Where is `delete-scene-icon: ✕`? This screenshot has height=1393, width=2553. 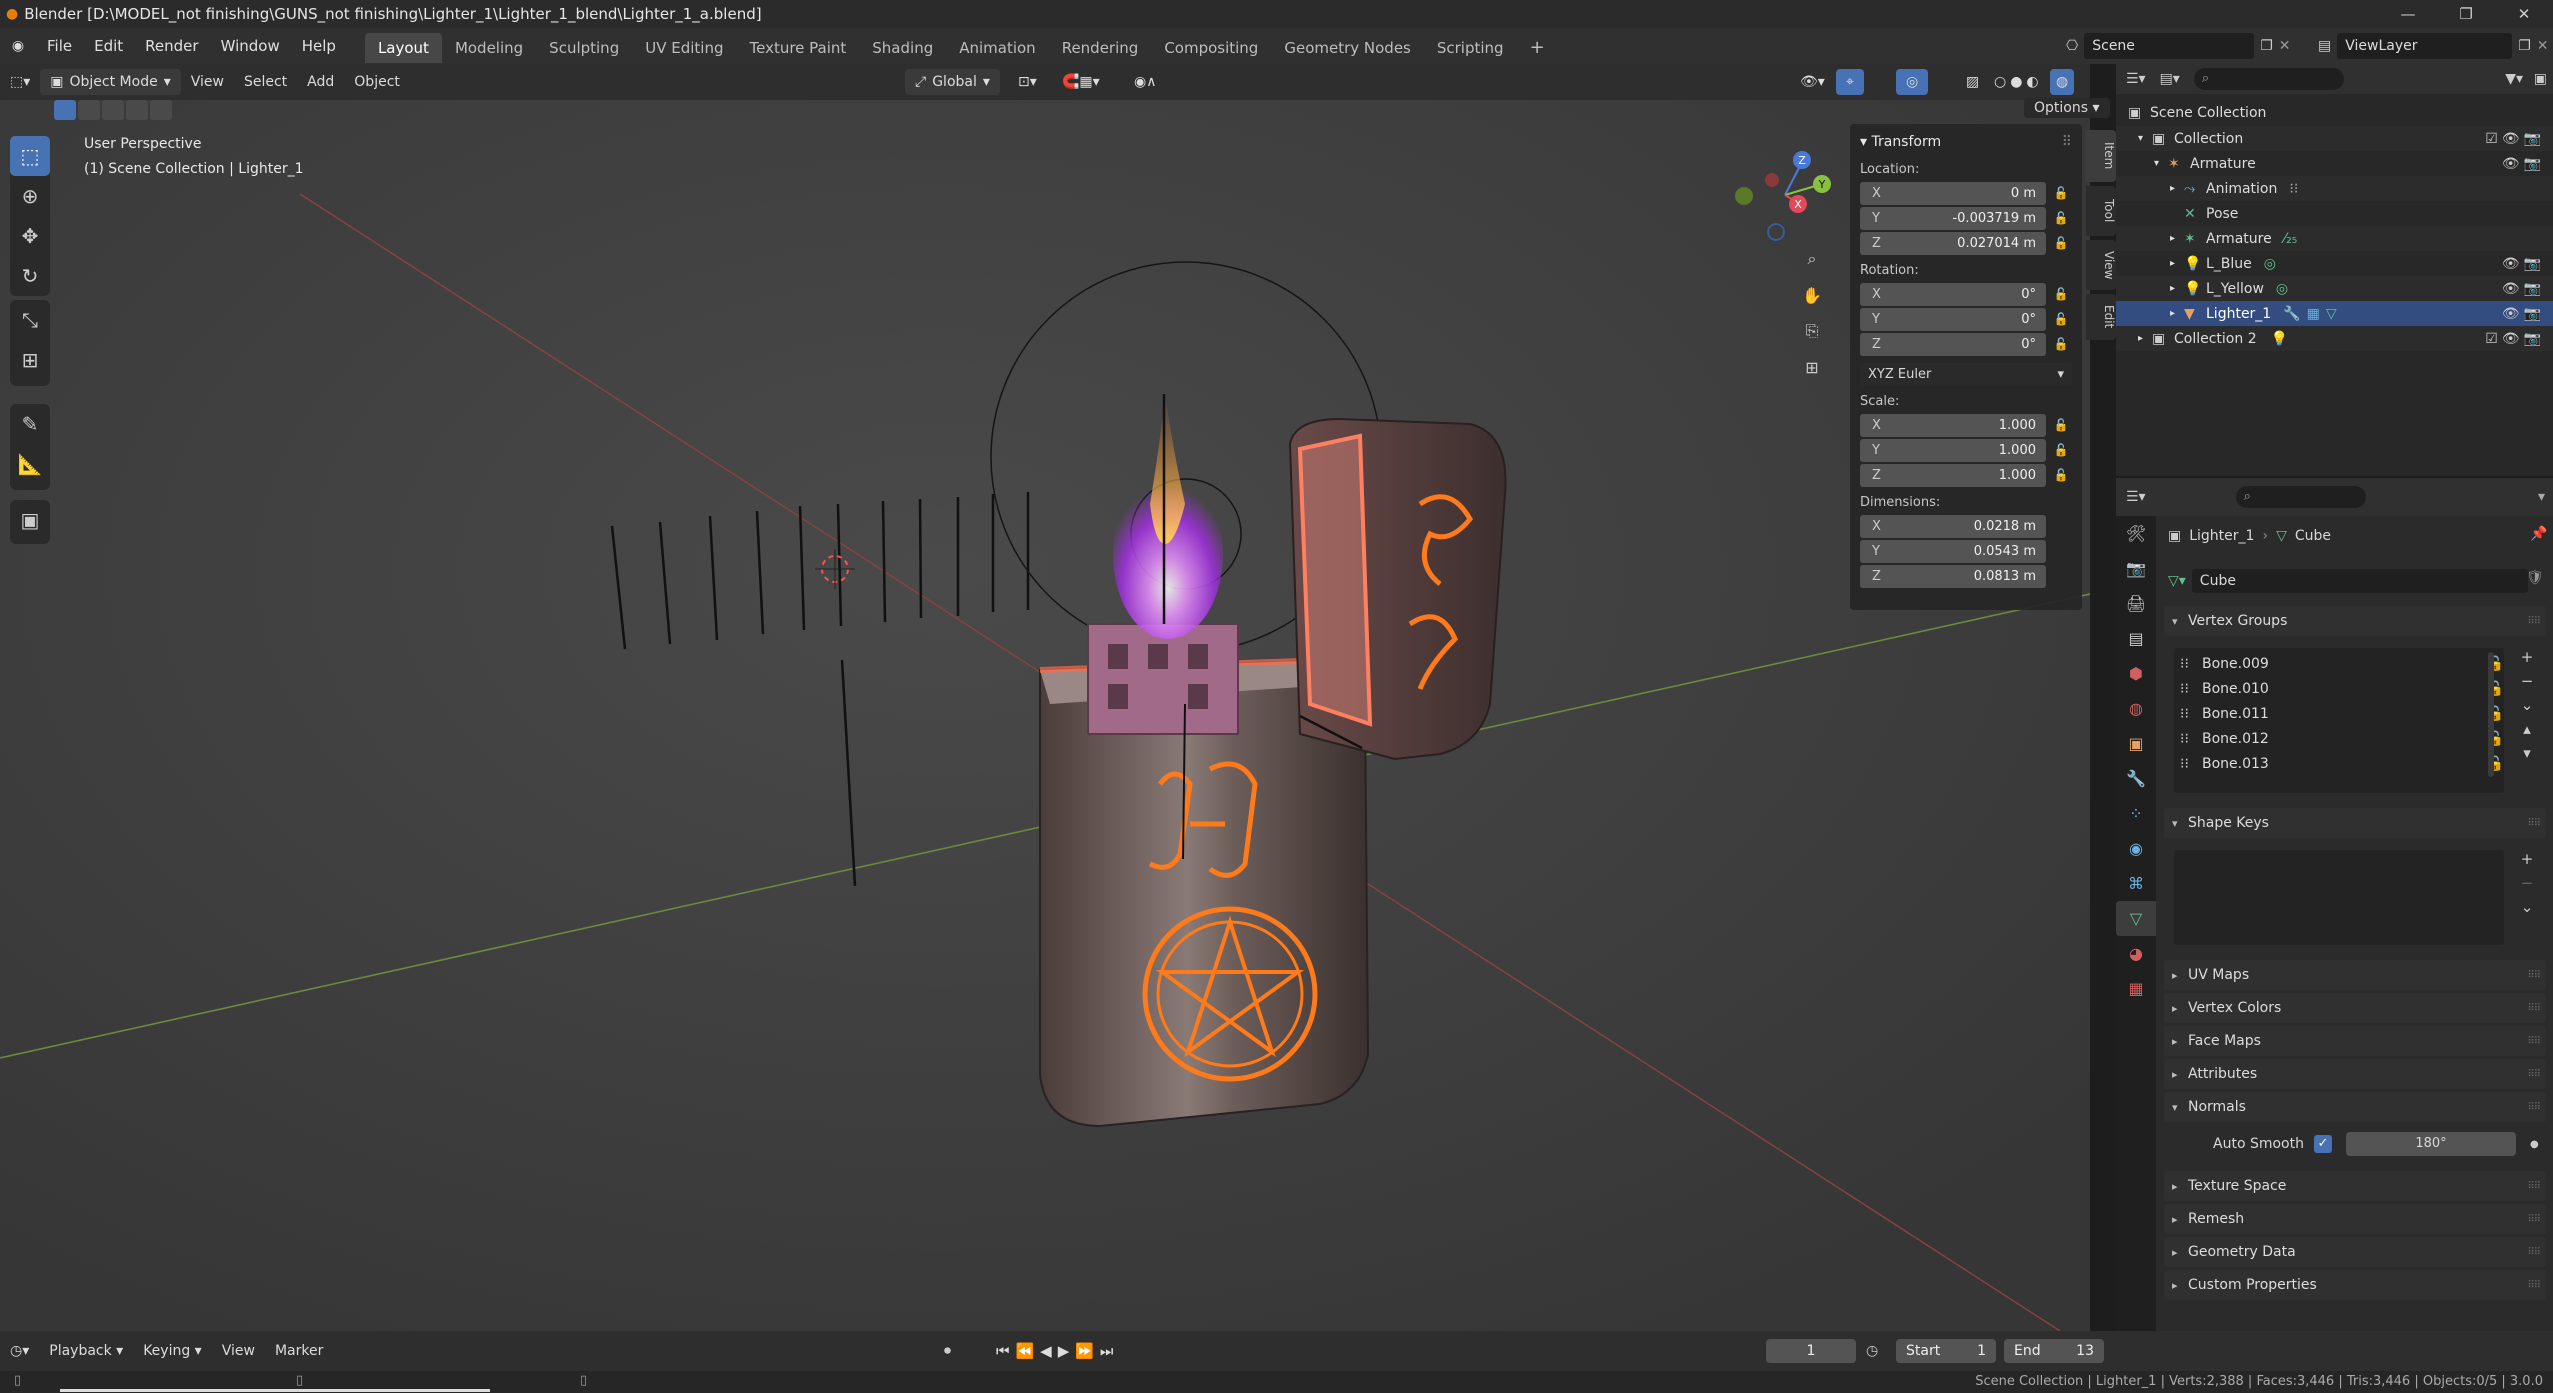 delete-scene-icon: ✕ is located at coordinates (2285, 46).